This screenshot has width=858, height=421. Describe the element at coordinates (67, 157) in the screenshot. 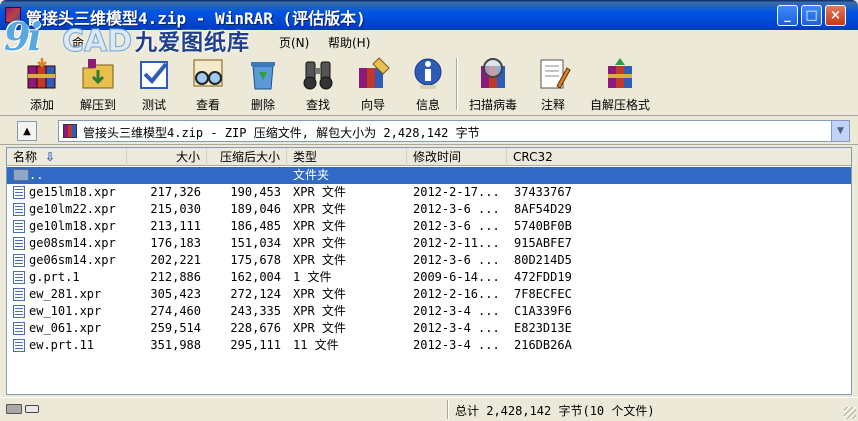

I see `column-name: 名称 ⇩` at that location.